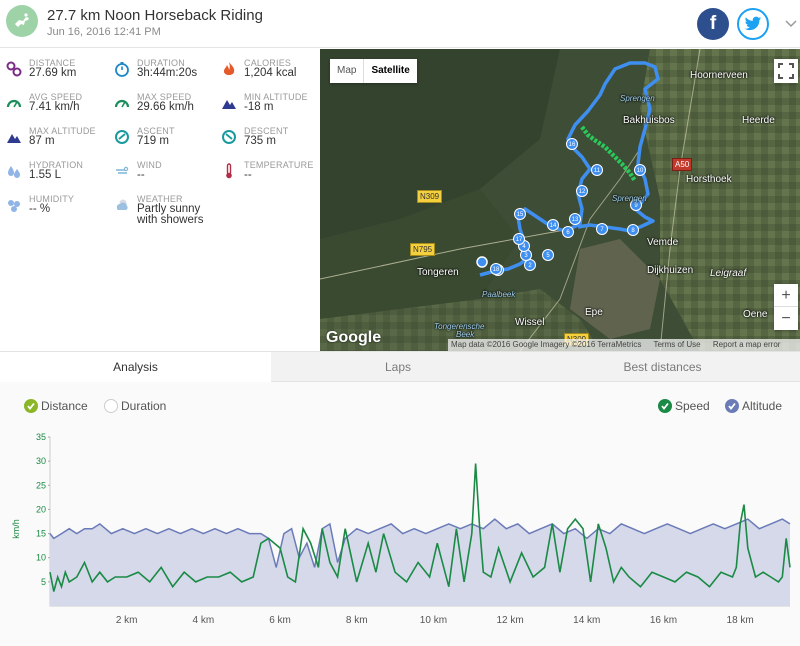  I want to click on route-marker: 12, so click(582, 191).